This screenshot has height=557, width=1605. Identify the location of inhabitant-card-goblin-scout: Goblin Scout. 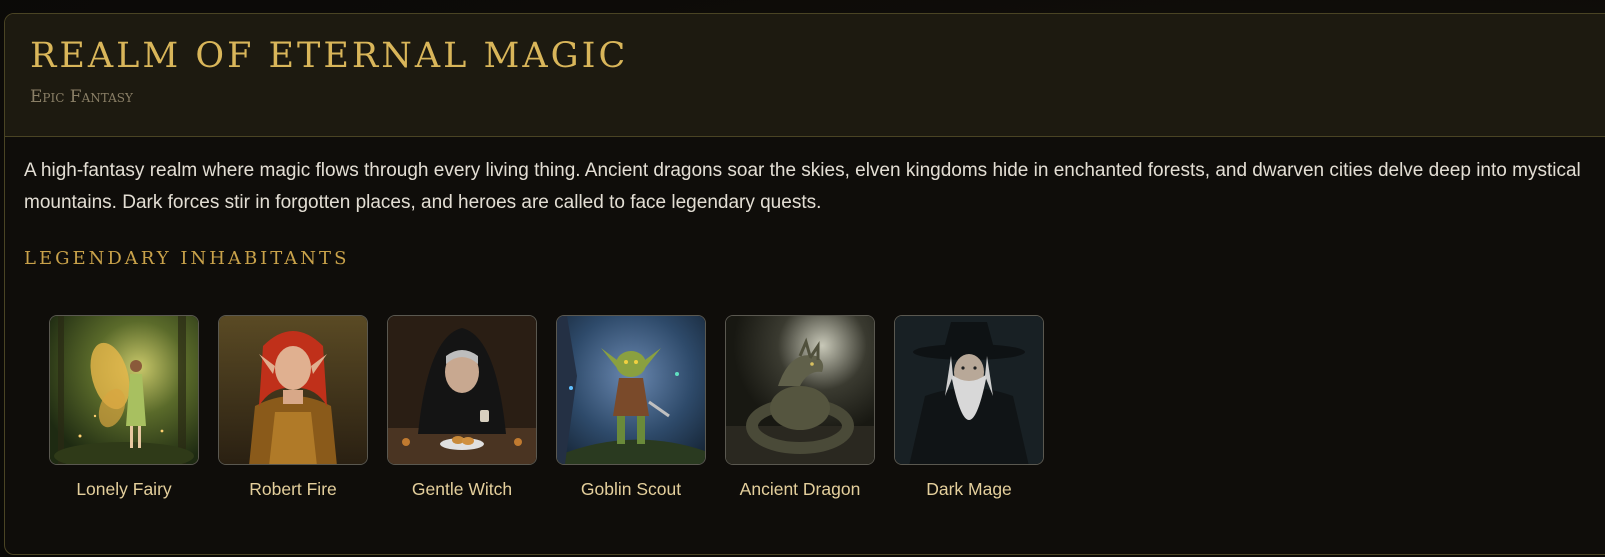
(631, 407).